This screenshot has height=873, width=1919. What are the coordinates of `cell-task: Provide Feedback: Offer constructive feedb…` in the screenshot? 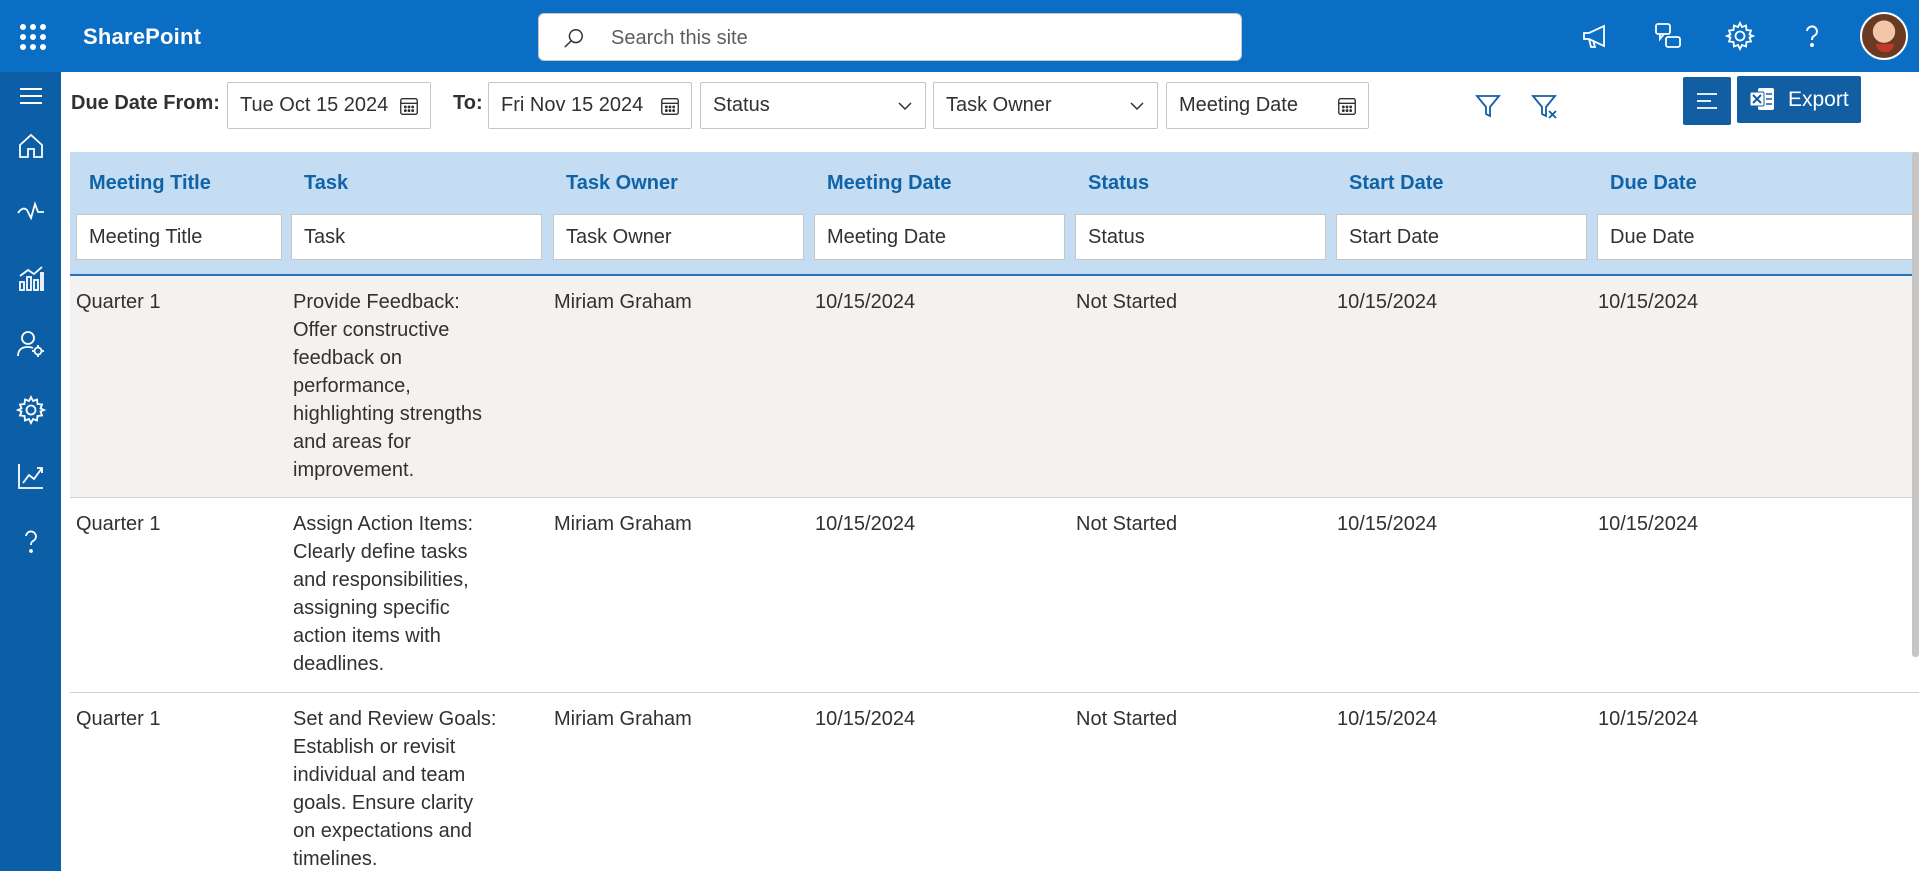 It's located at (388, 386).